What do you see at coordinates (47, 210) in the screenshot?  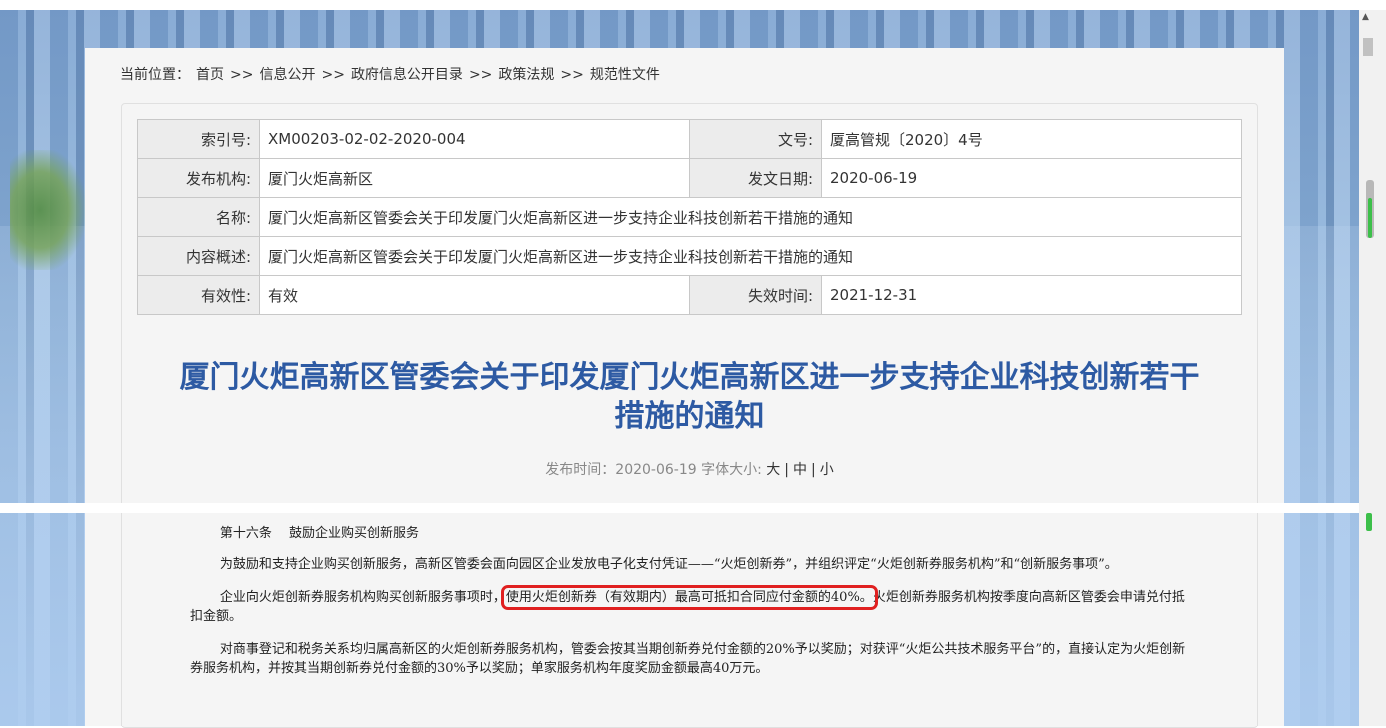 I see `background-greenery` at bounding box center [47, 210].